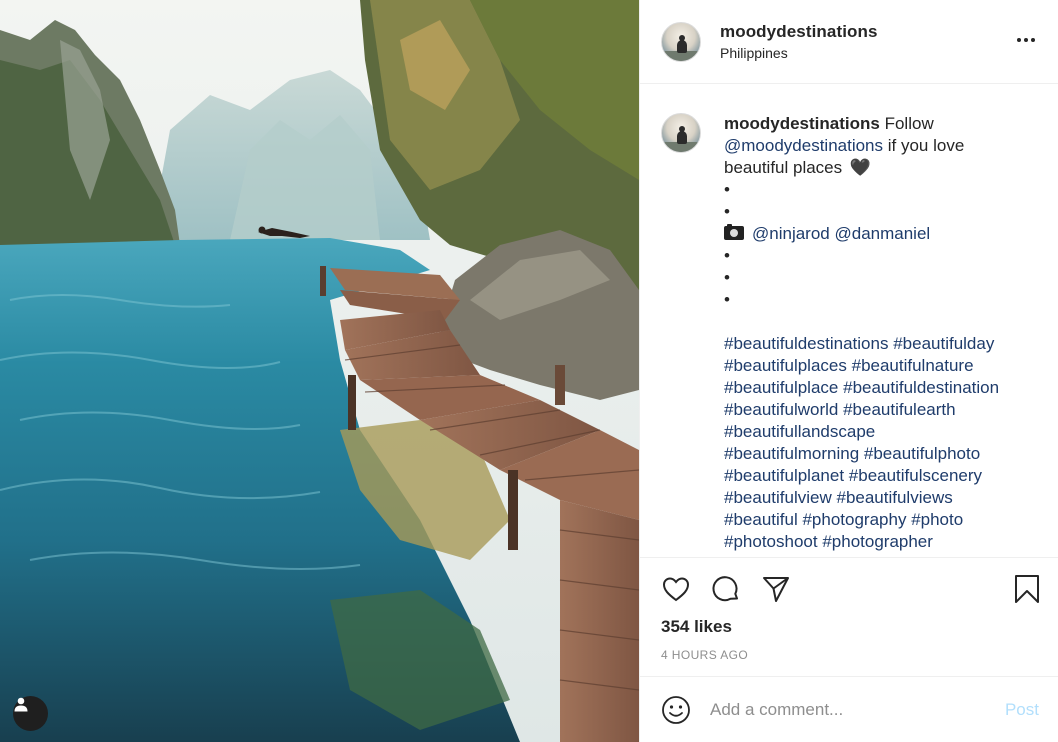  What do you see at coordinates (676, 710) in the screenshot?
I see `smiley-face-icon` at bounding box center [676, 710].